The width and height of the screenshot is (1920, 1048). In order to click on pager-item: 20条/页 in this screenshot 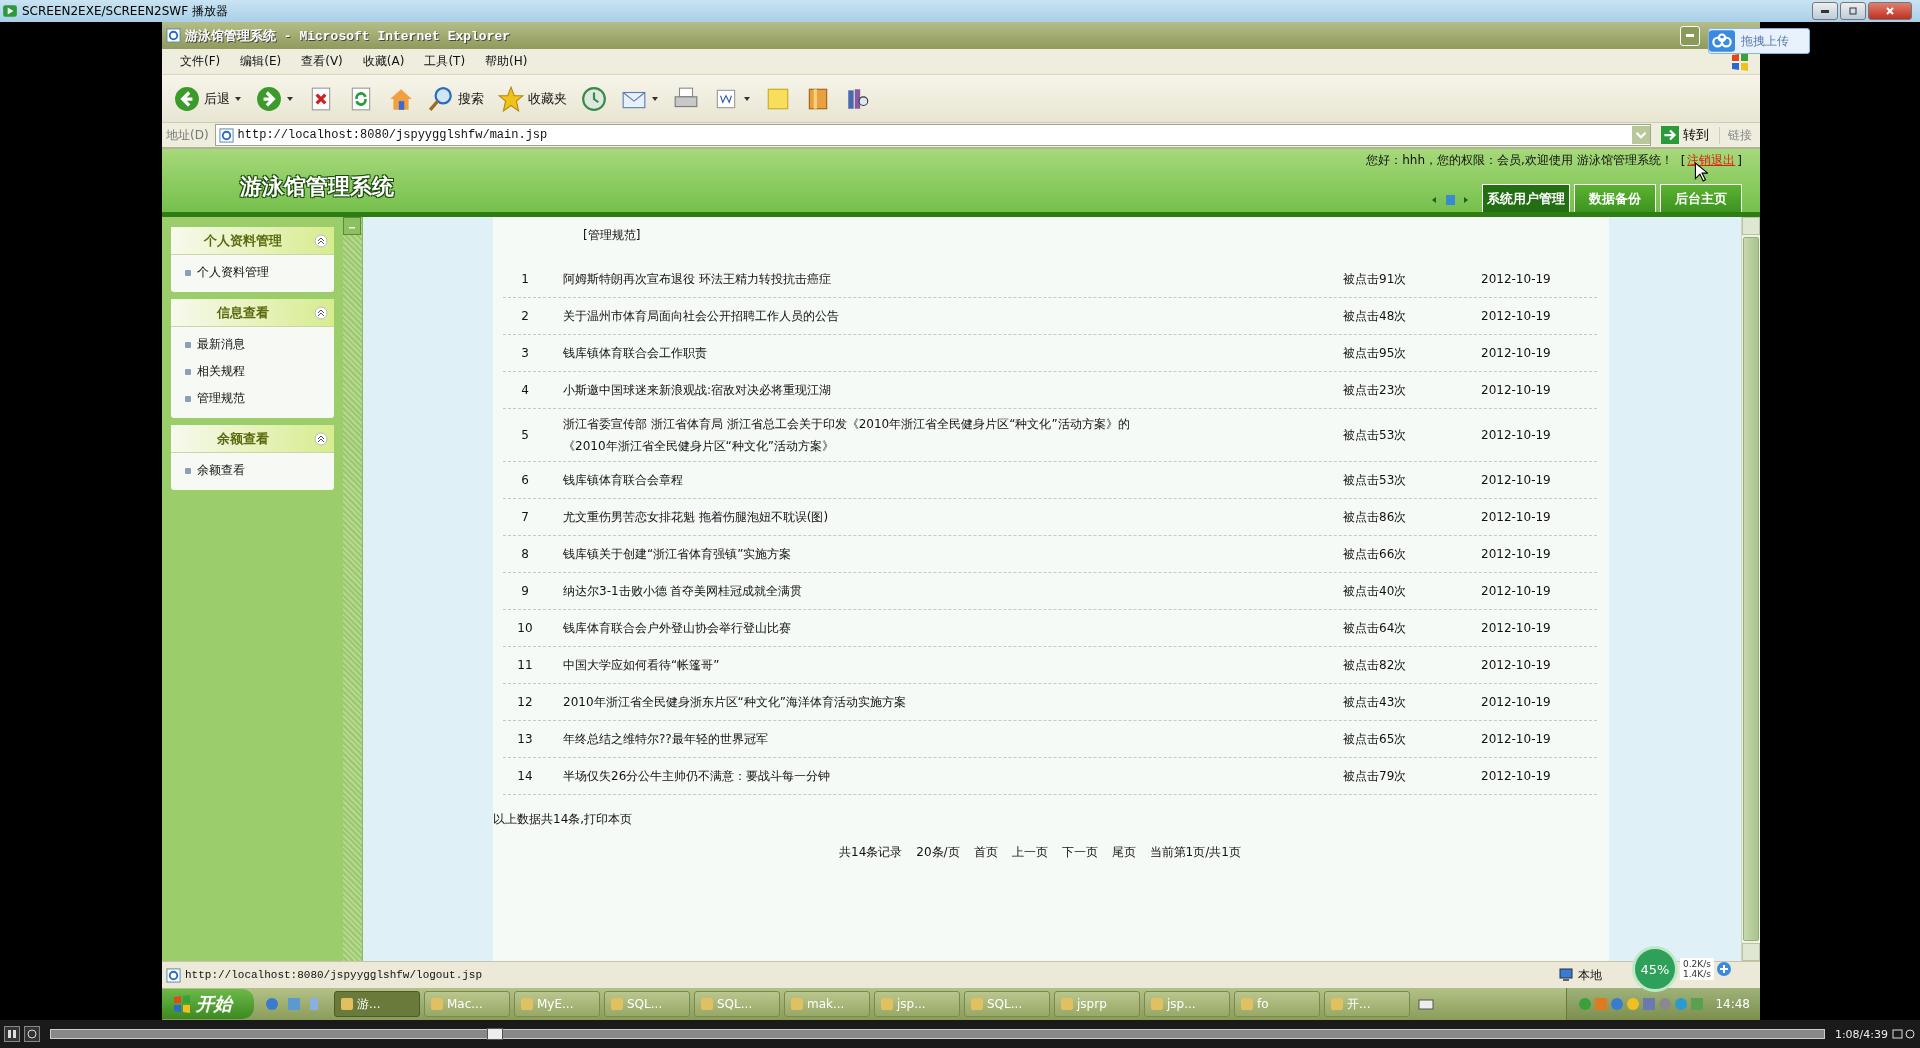, I will do `click(938, 852)`.